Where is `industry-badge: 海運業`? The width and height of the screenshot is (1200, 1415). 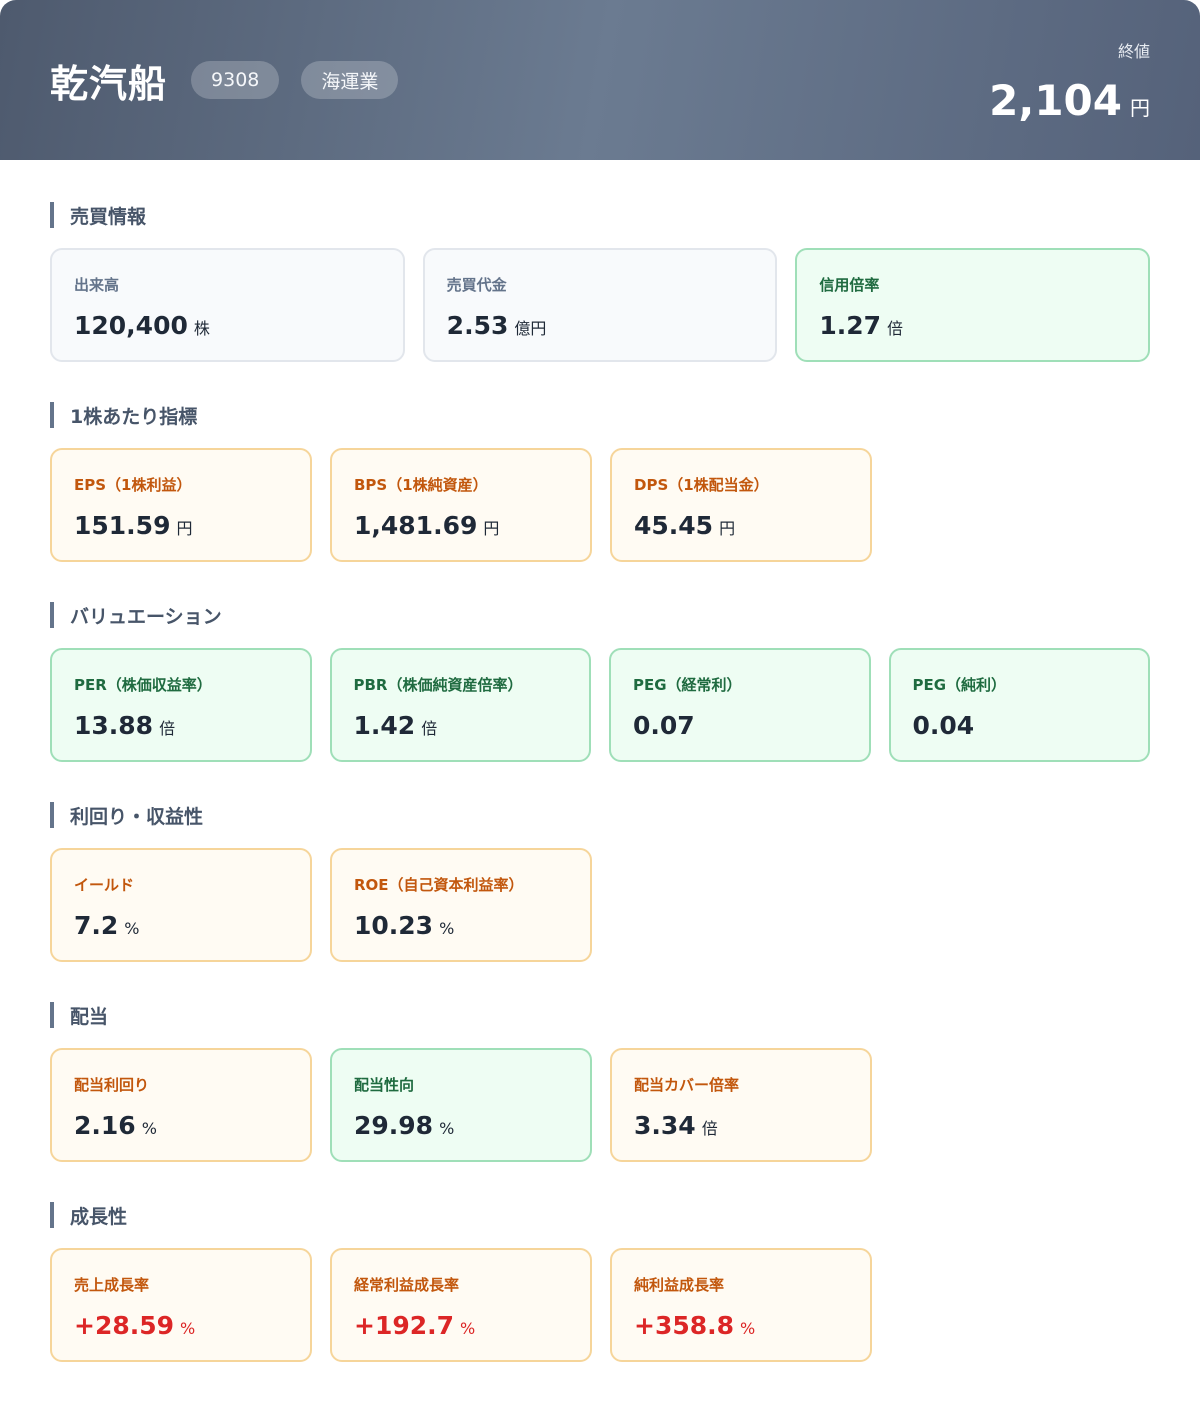 industry-badge: 海運業 is located at coordinates (350, 80).